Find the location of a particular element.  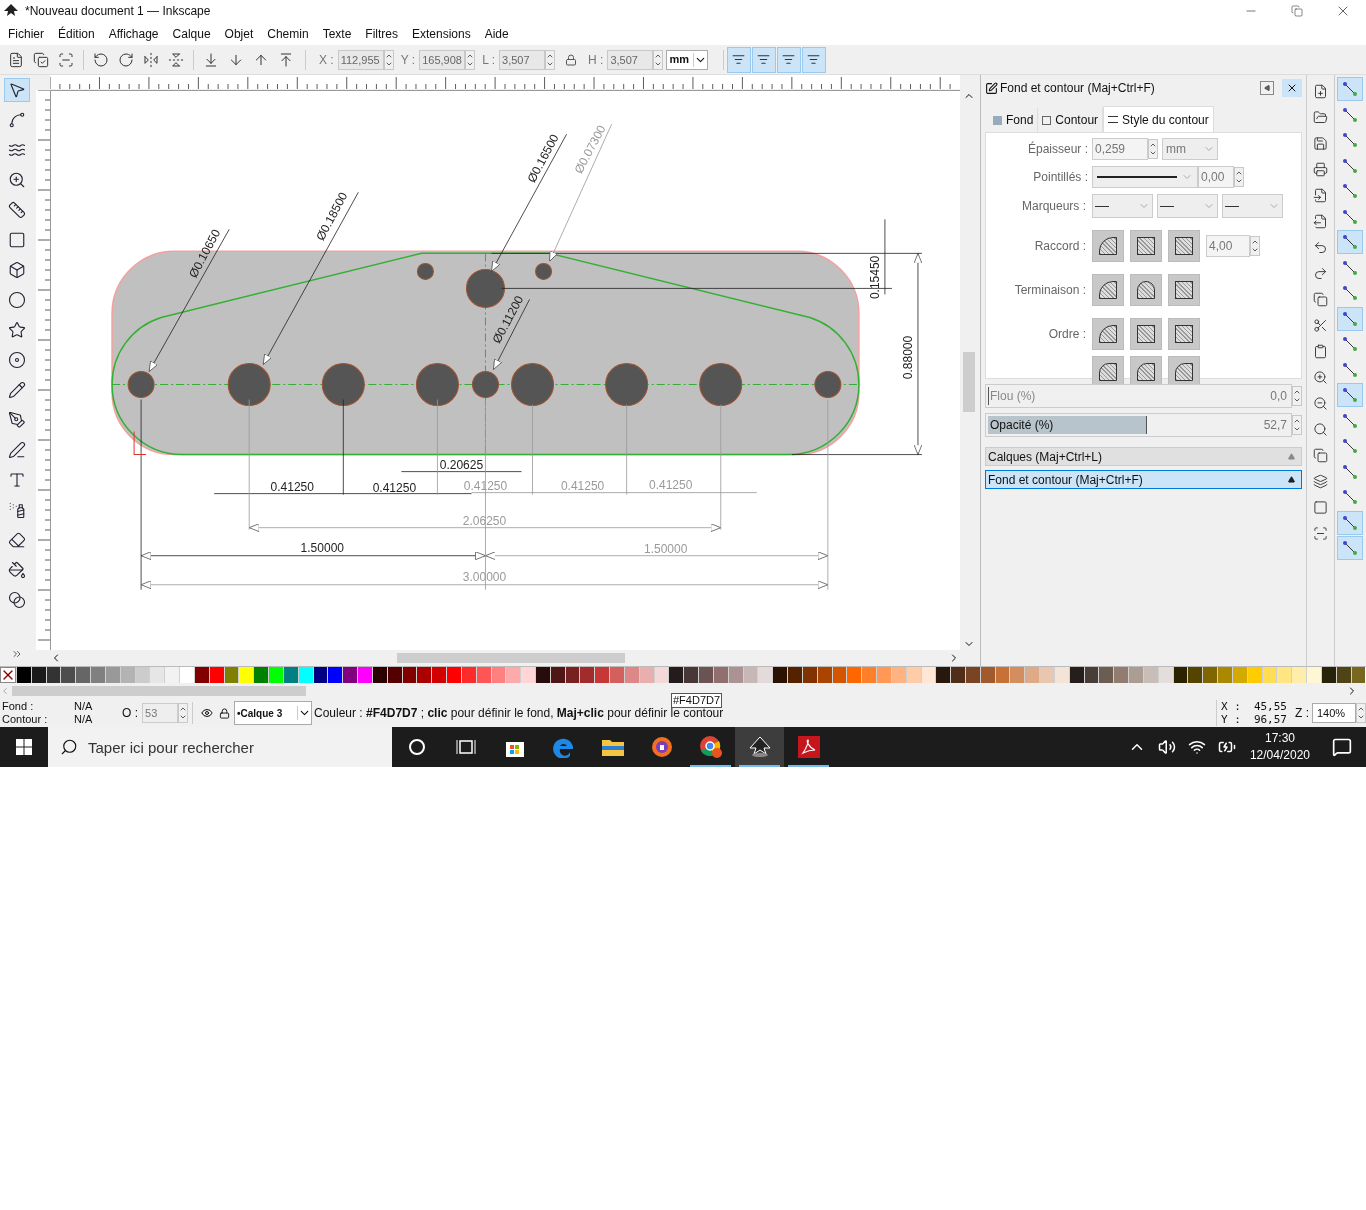

menu-item: Fichier is located at coordinates (26, 33).